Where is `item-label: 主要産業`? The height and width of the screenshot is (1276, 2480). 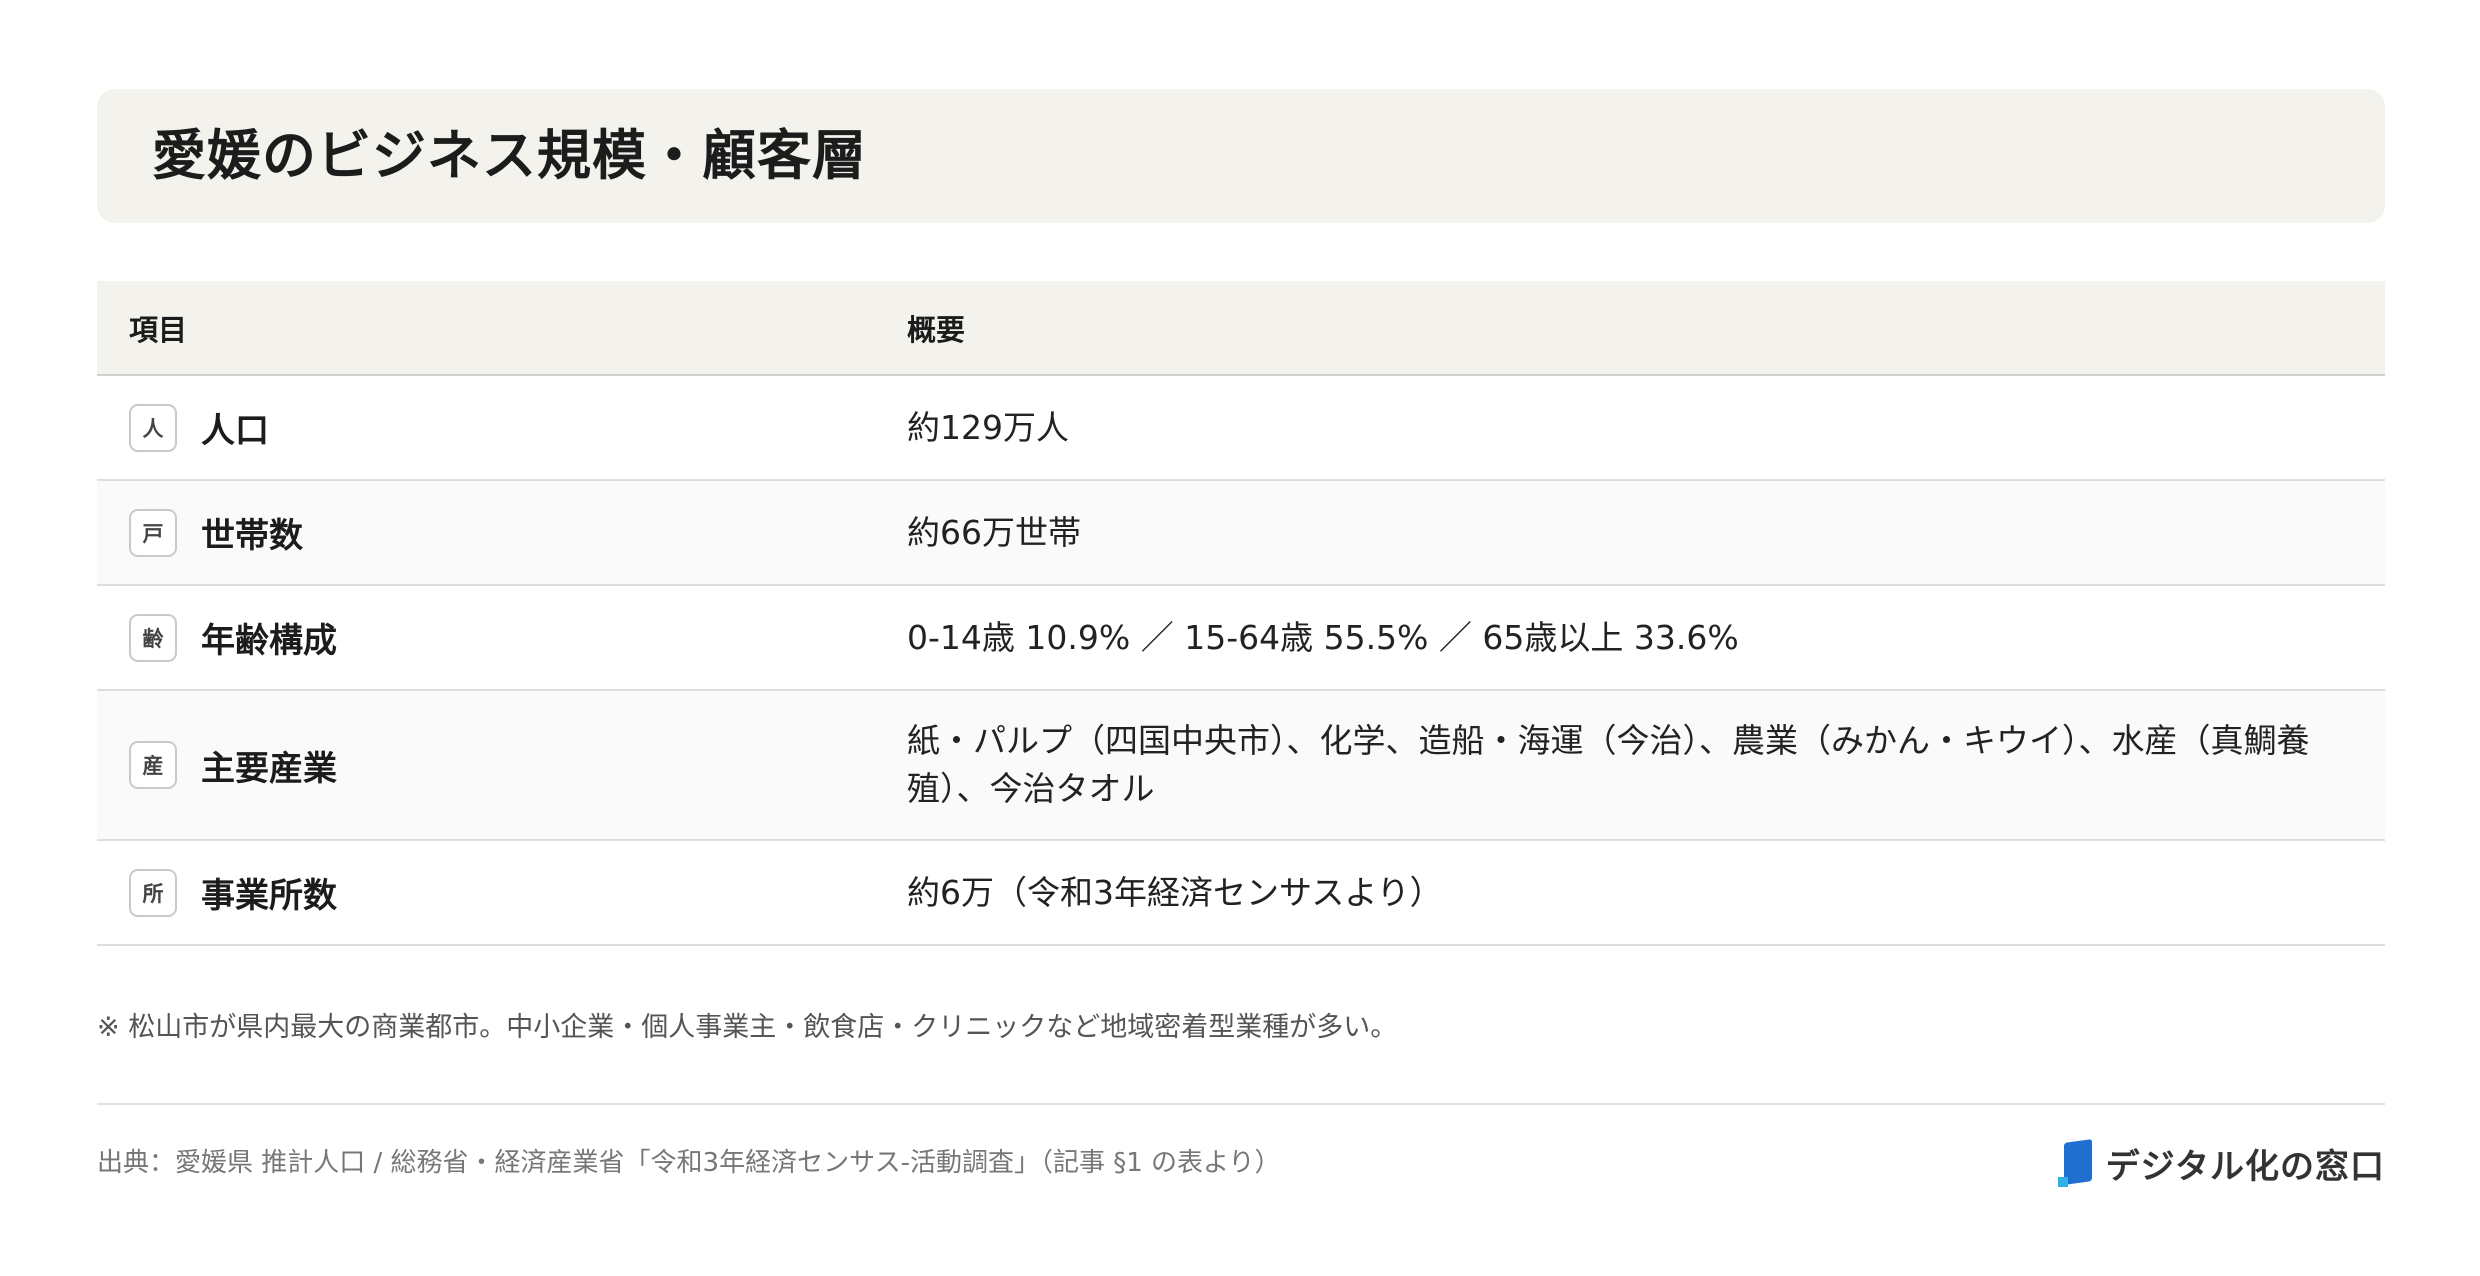 item-label: 主要産業 is located at coordinates (269, 768).